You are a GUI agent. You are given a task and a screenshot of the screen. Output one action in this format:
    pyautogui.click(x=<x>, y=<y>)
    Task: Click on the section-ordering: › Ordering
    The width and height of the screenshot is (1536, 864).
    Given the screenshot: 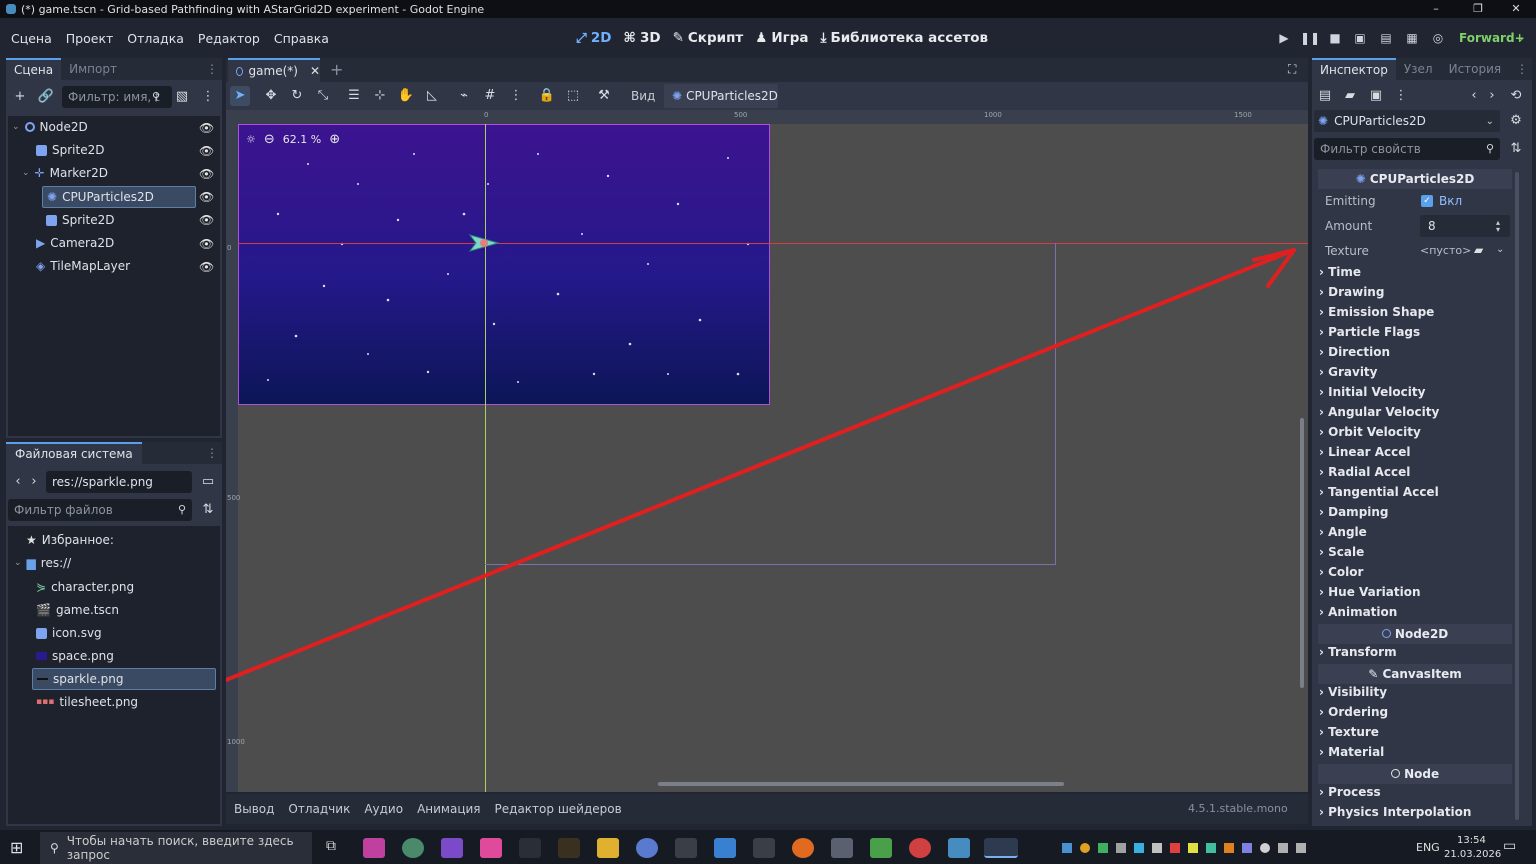 What is the action you would take?
    pyautogui.click(x=1415, y=712)
    